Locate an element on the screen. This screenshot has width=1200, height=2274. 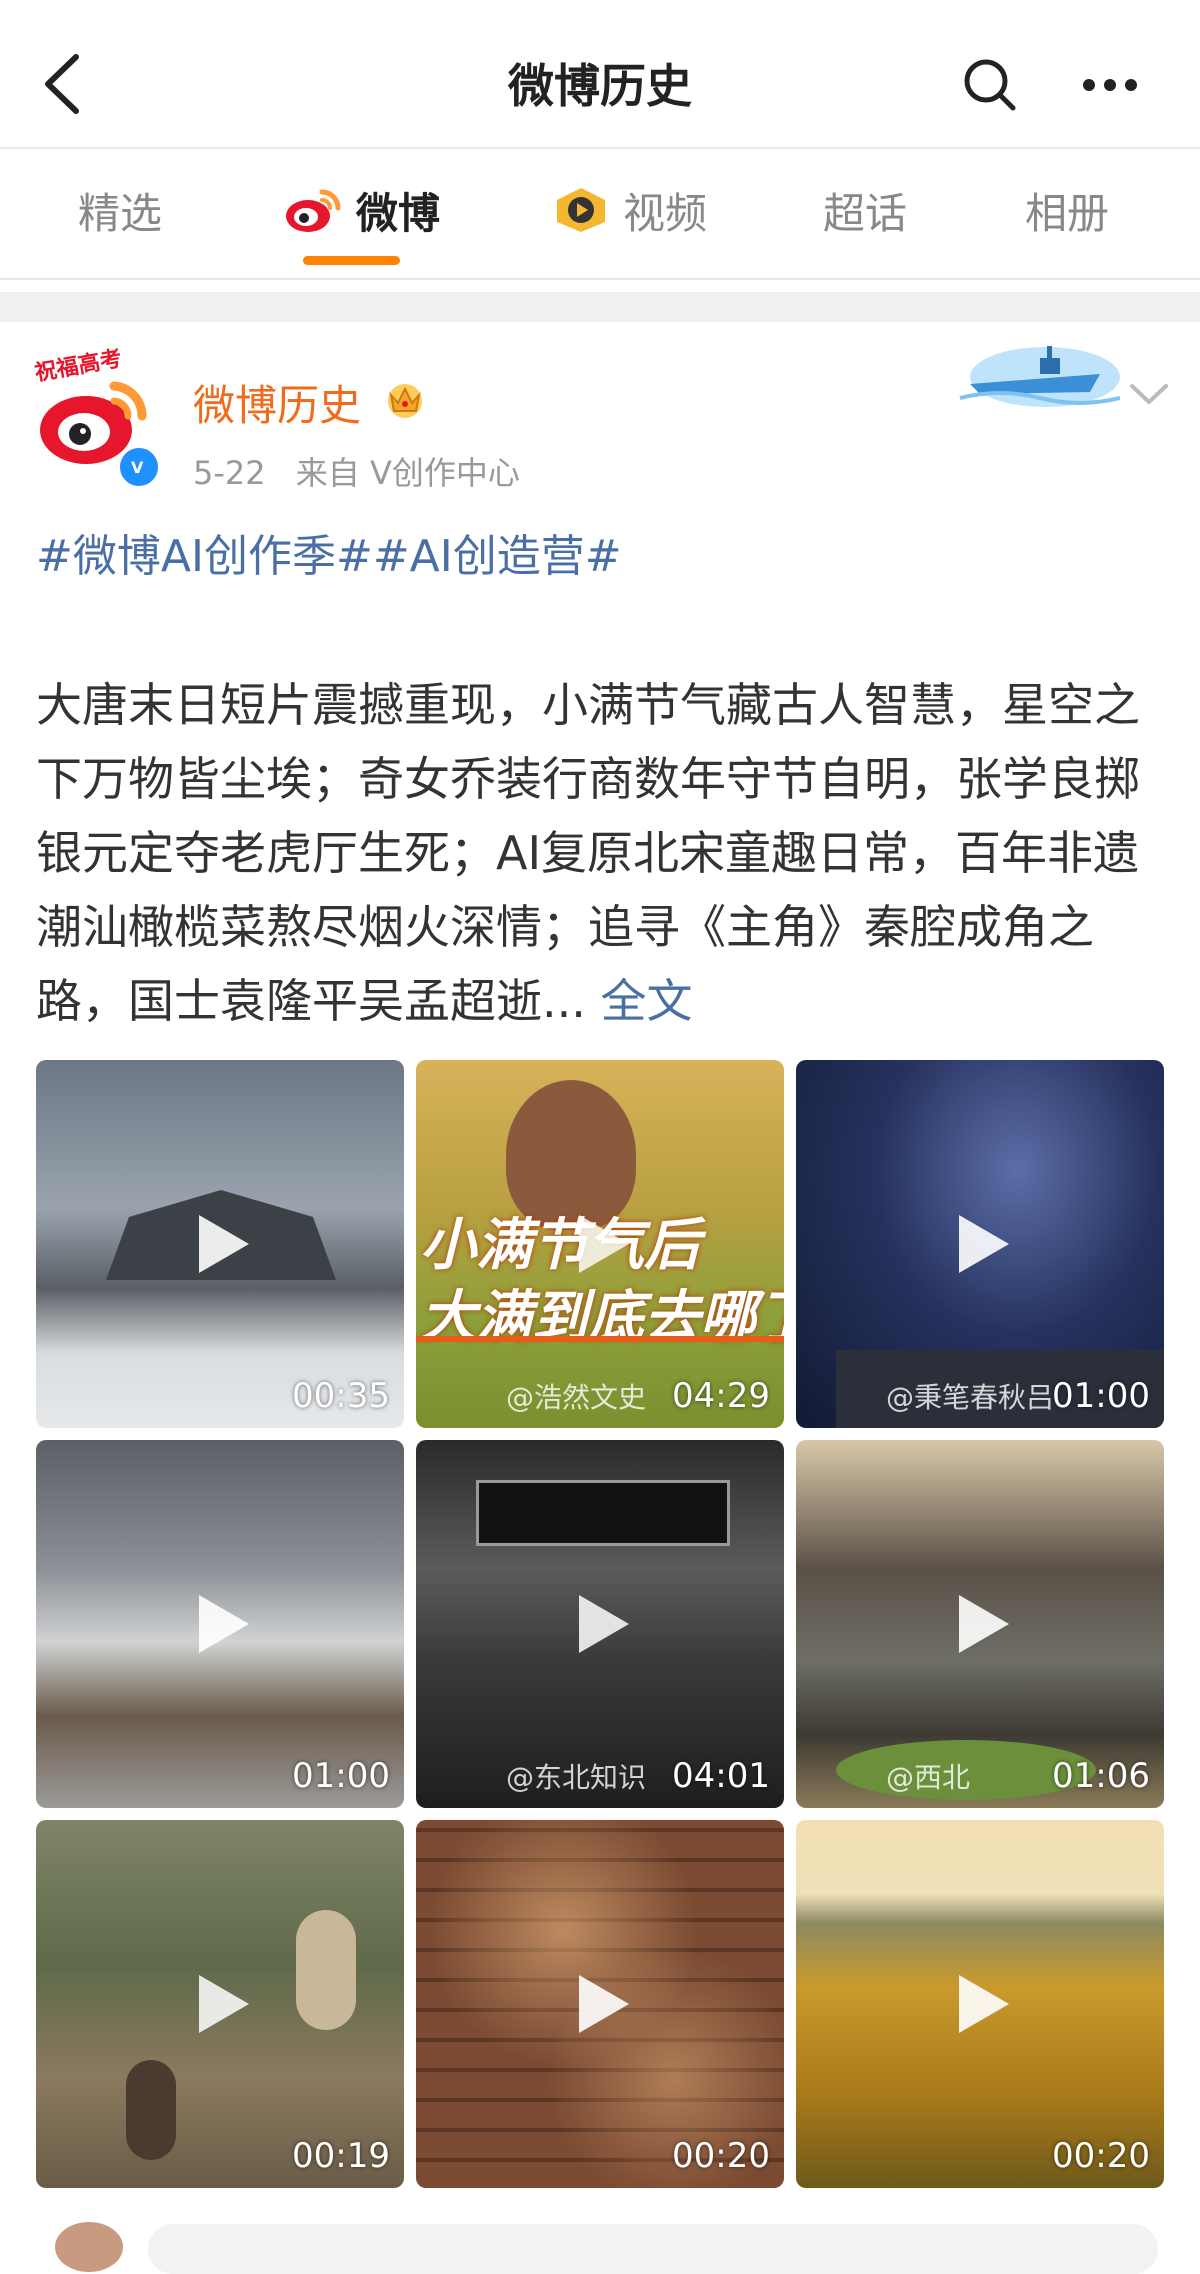
plaque-shape is located at coordinates (603, 1513).